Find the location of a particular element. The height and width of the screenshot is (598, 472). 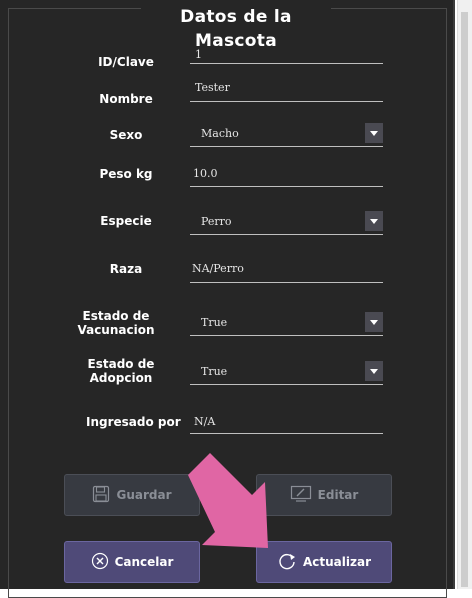

vacunacion-label-line1: Estado de is located at coordinates (116, 316).